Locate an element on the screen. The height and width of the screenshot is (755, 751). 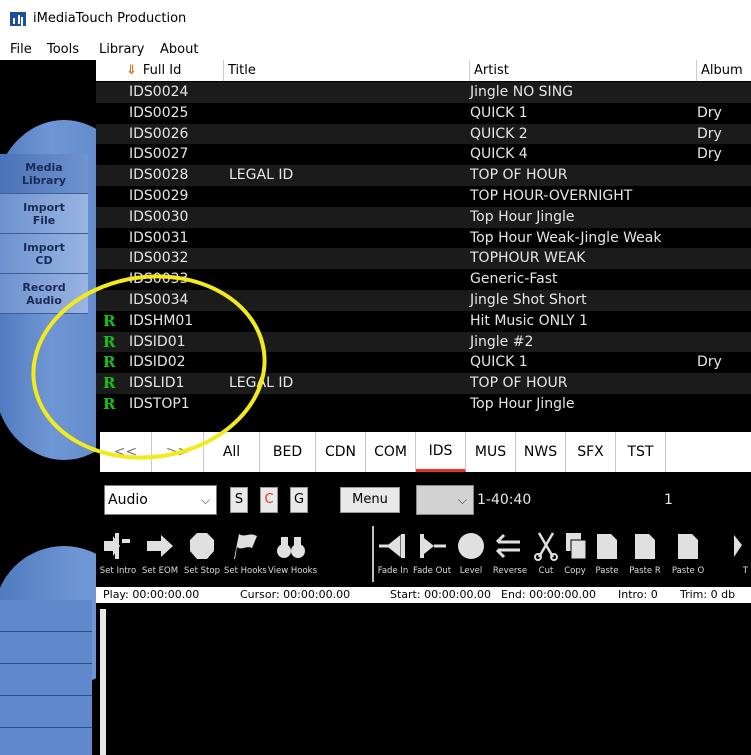
set-stop-button: Set Stop is located at coordinates (202, 556).